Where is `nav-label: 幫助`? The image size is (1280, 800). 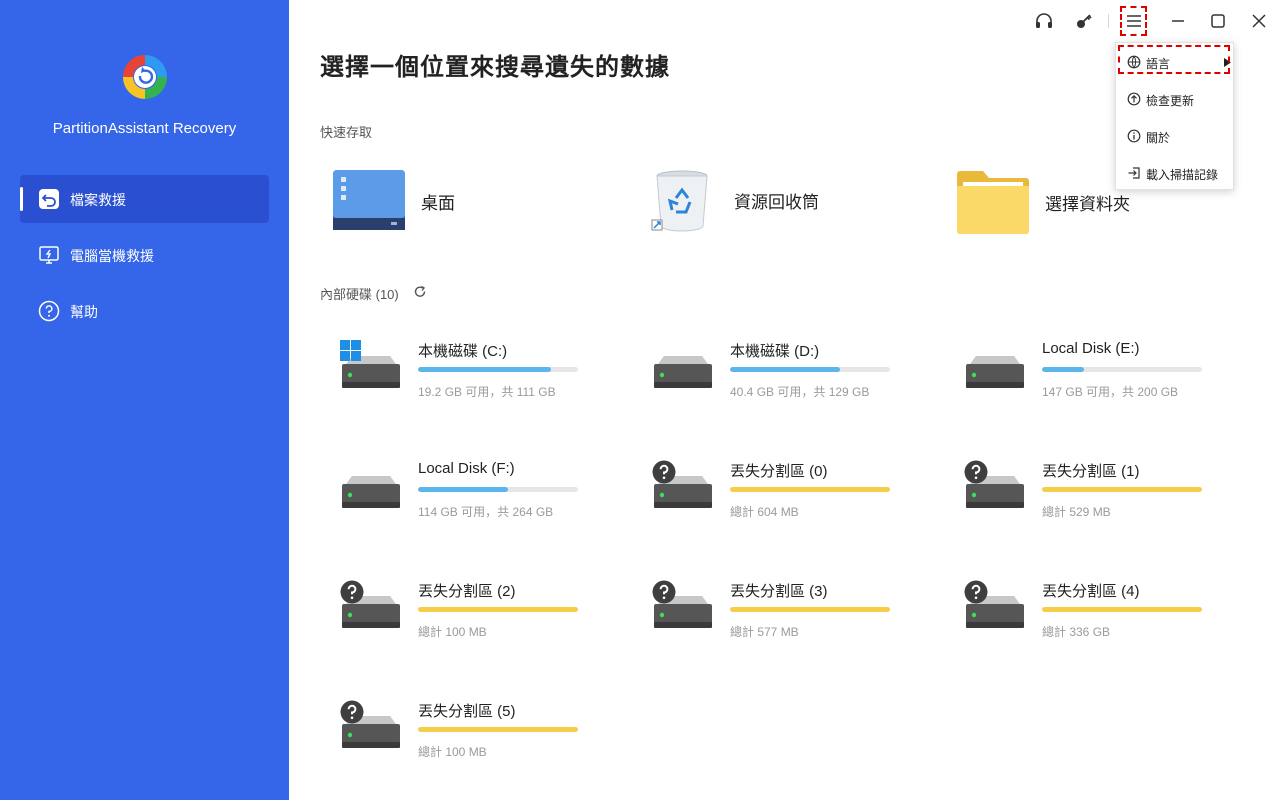
nav-label: 幫助 is located at coordinates (84, 312).